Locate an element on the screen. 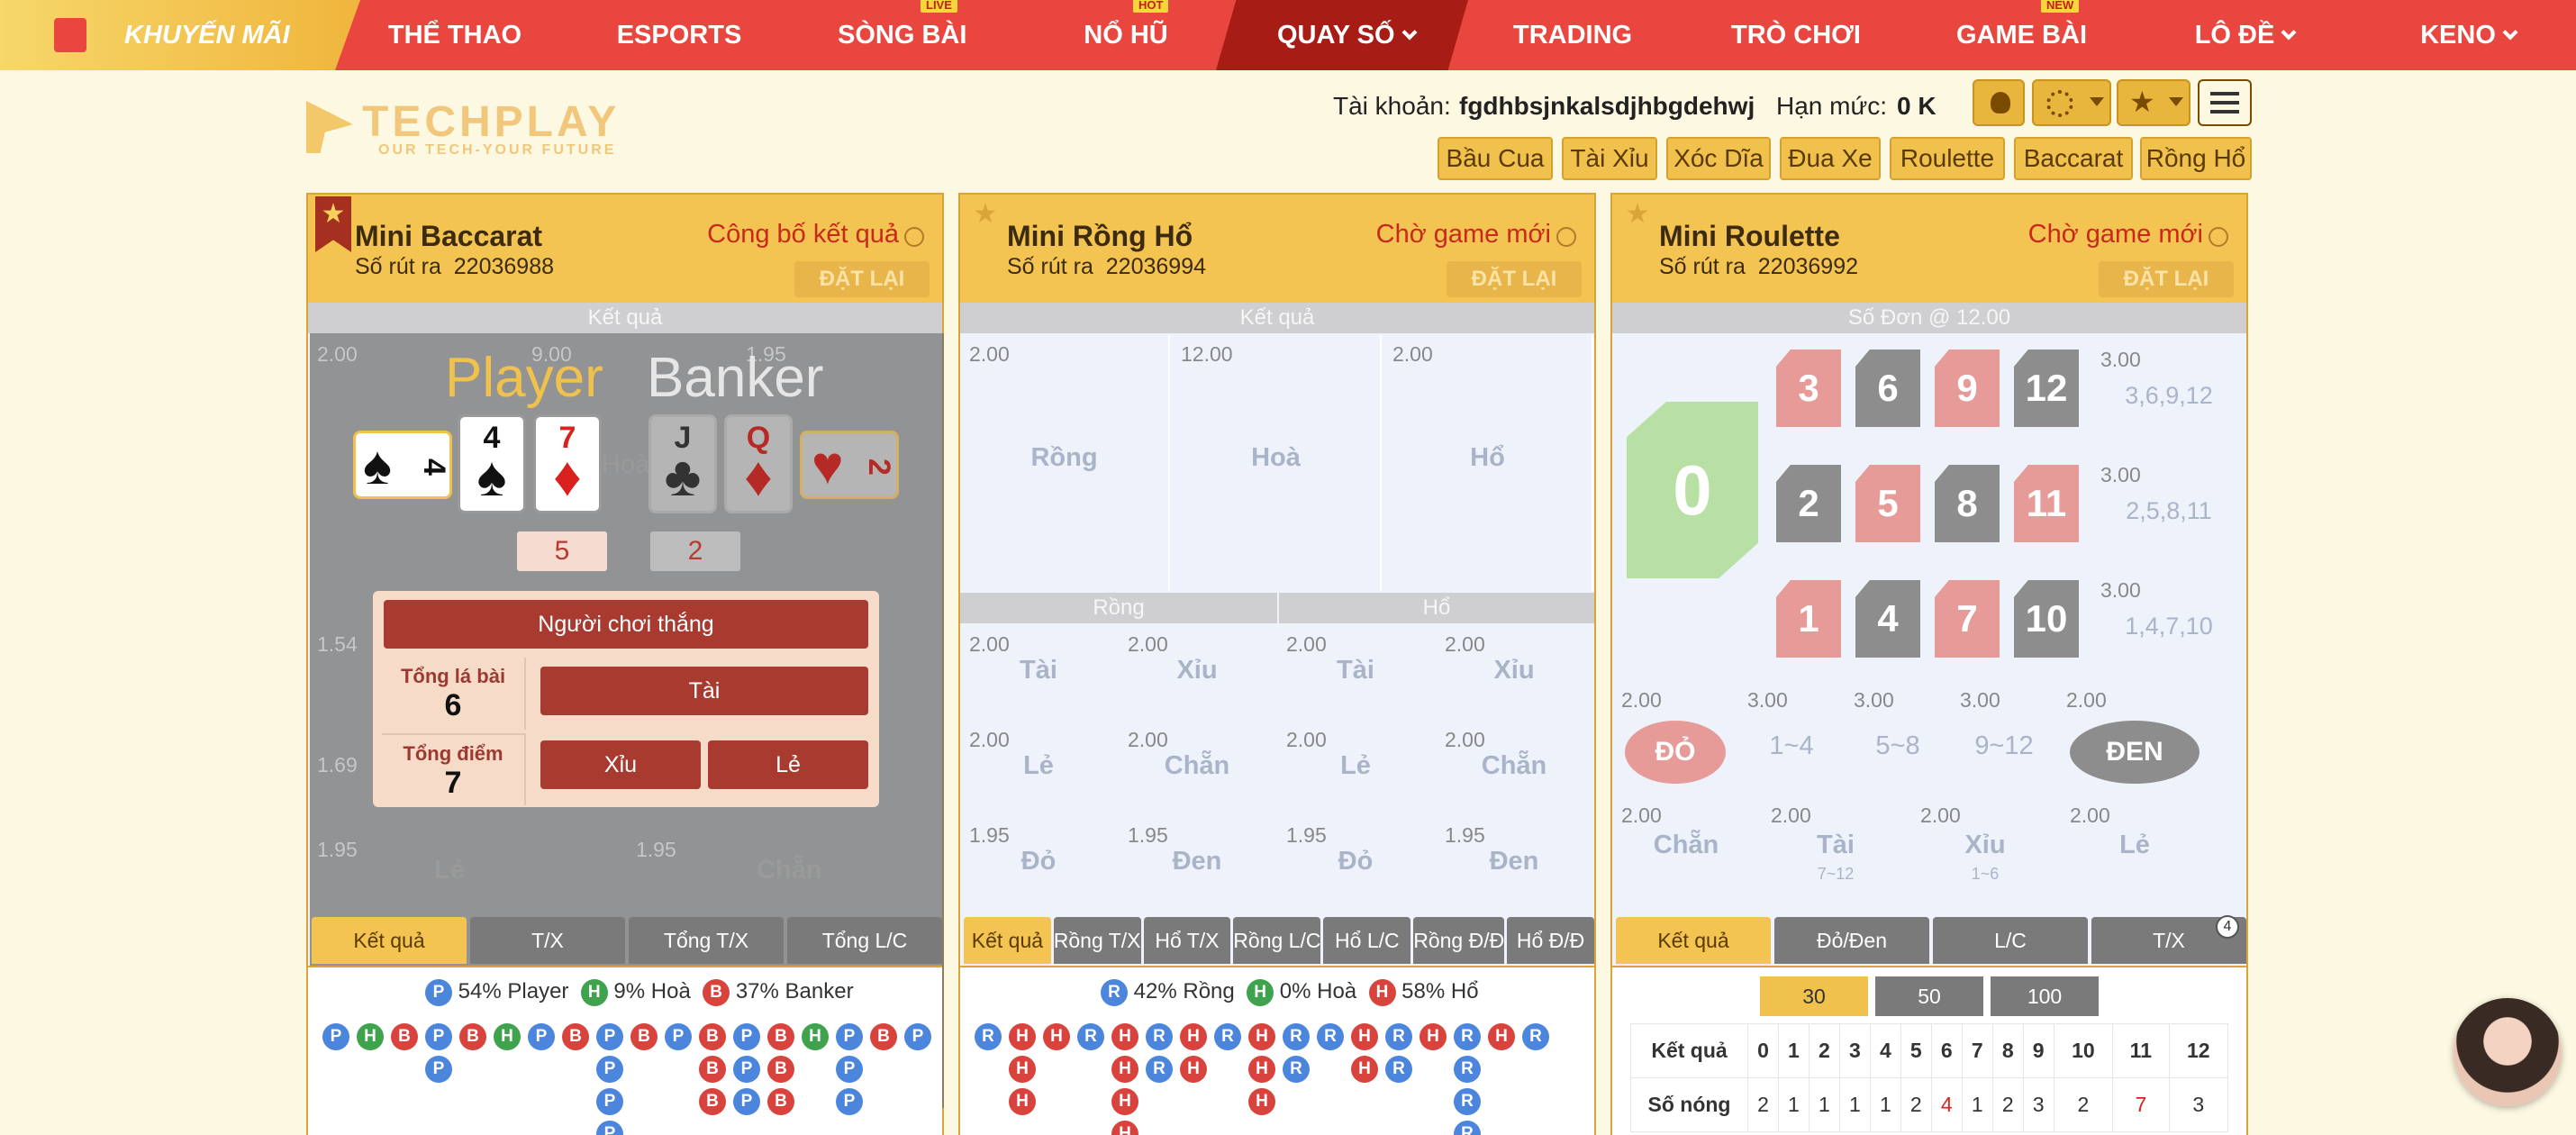 Image resolution: width=2576 pixels, height=1135 pixels. parity-bet-cell: 2.00 Chẵn is located at coordinates (1686, 850).